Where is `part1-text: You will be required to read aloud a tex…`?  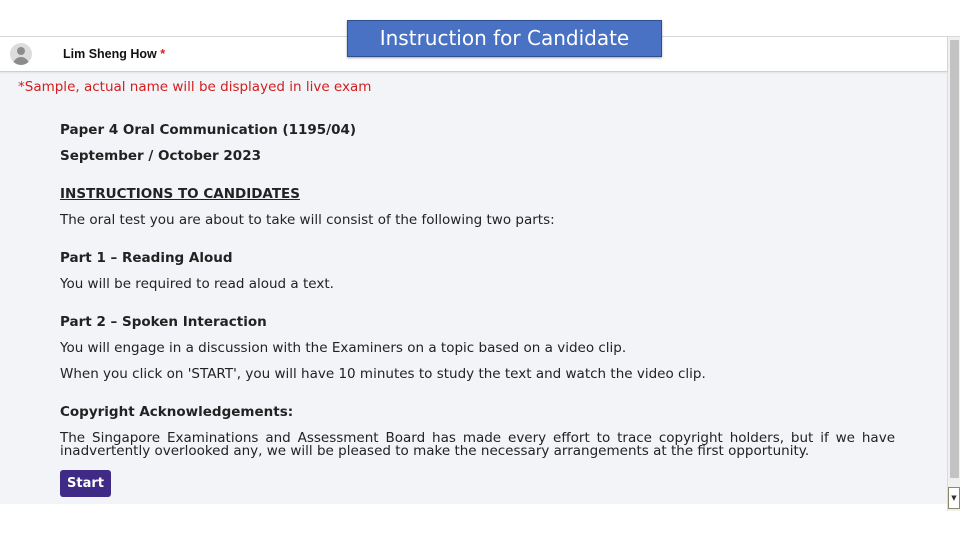
part1-text: You will be required to read aloud a tex… is located at coordinates (197, 284).